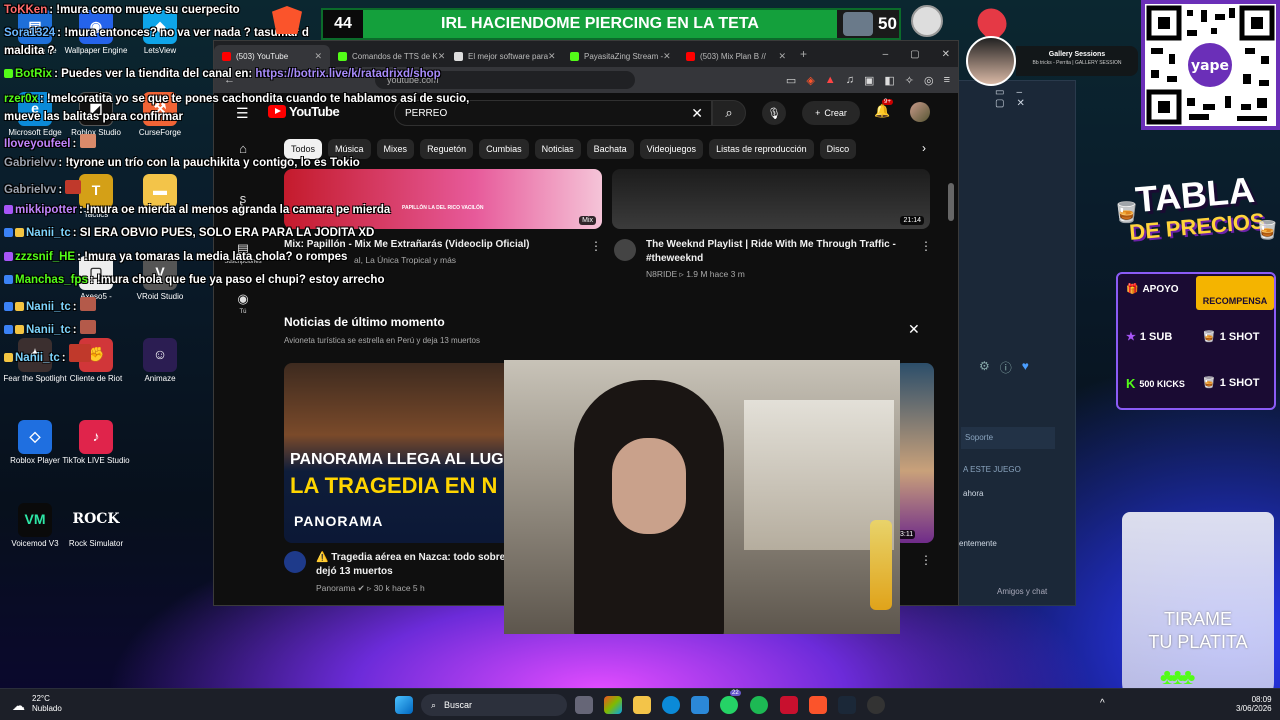 This screenshot has height=720, width=1280. I want to click on whatsapp-icon: 22, so click(730, 702).